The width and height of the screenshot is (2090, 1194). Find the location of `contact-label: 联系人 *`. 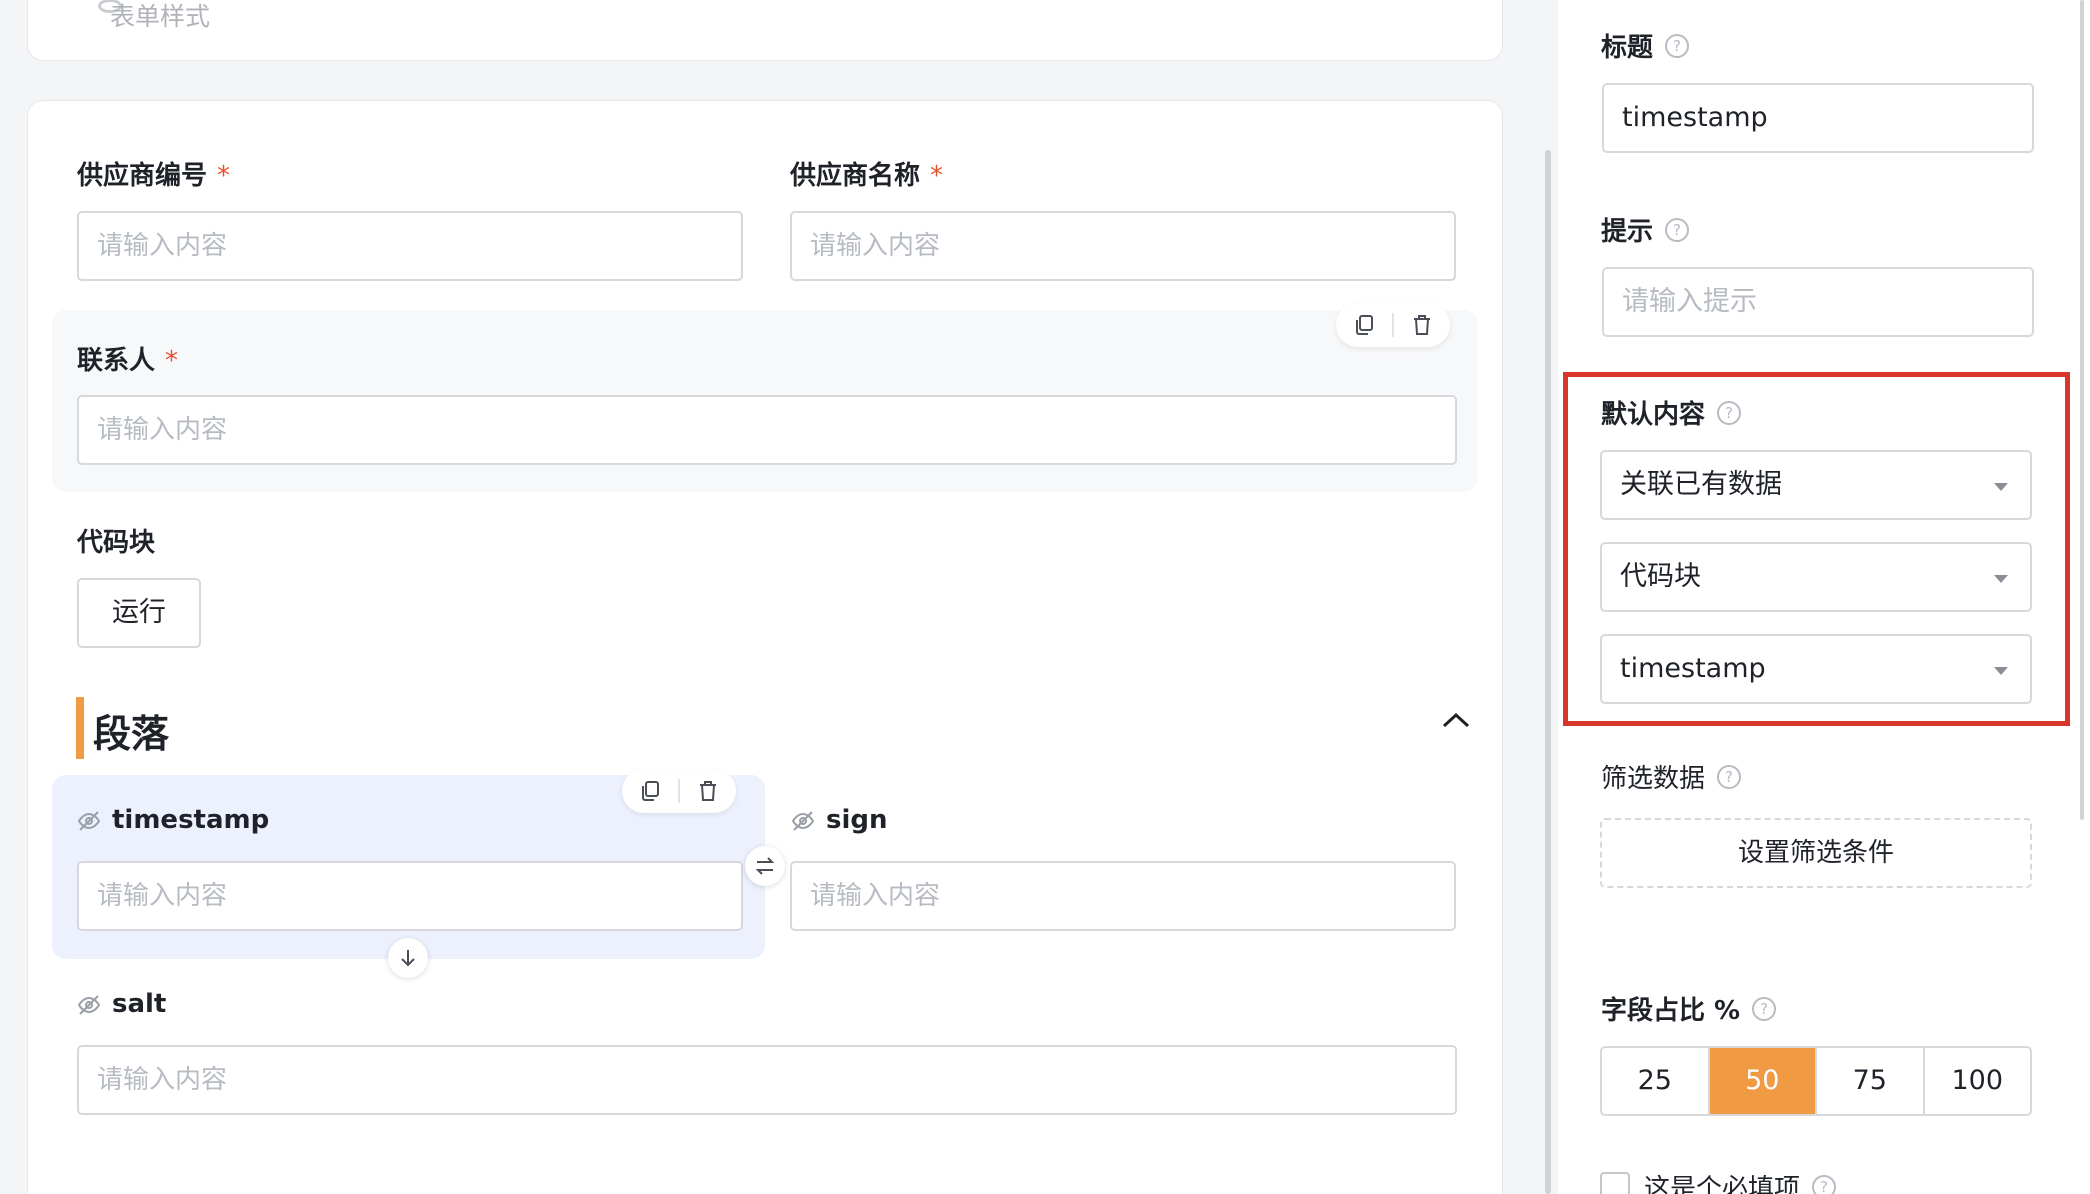

contact-label: 联系人 * is located at coordinates (128, 361).